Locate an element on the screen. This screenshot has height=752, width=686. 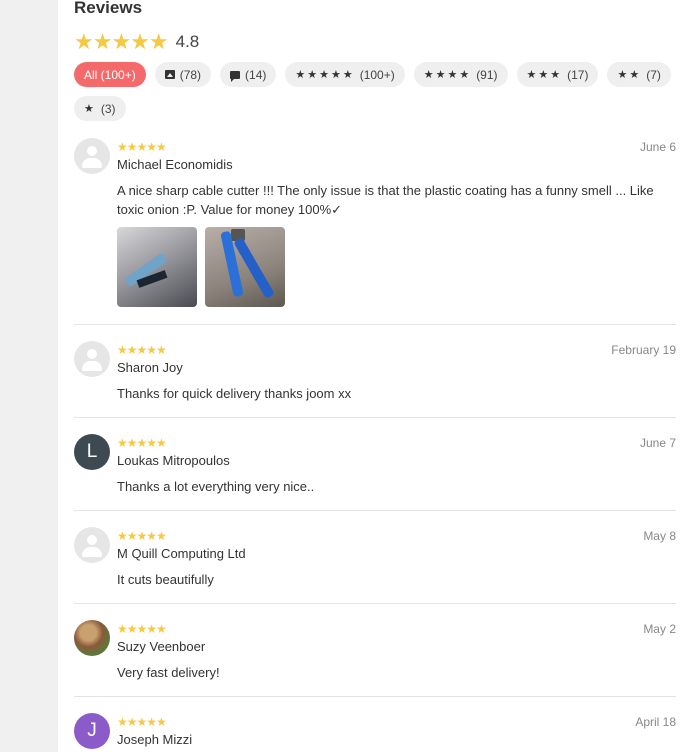
avatar: L is located at coordinates (92, 452).